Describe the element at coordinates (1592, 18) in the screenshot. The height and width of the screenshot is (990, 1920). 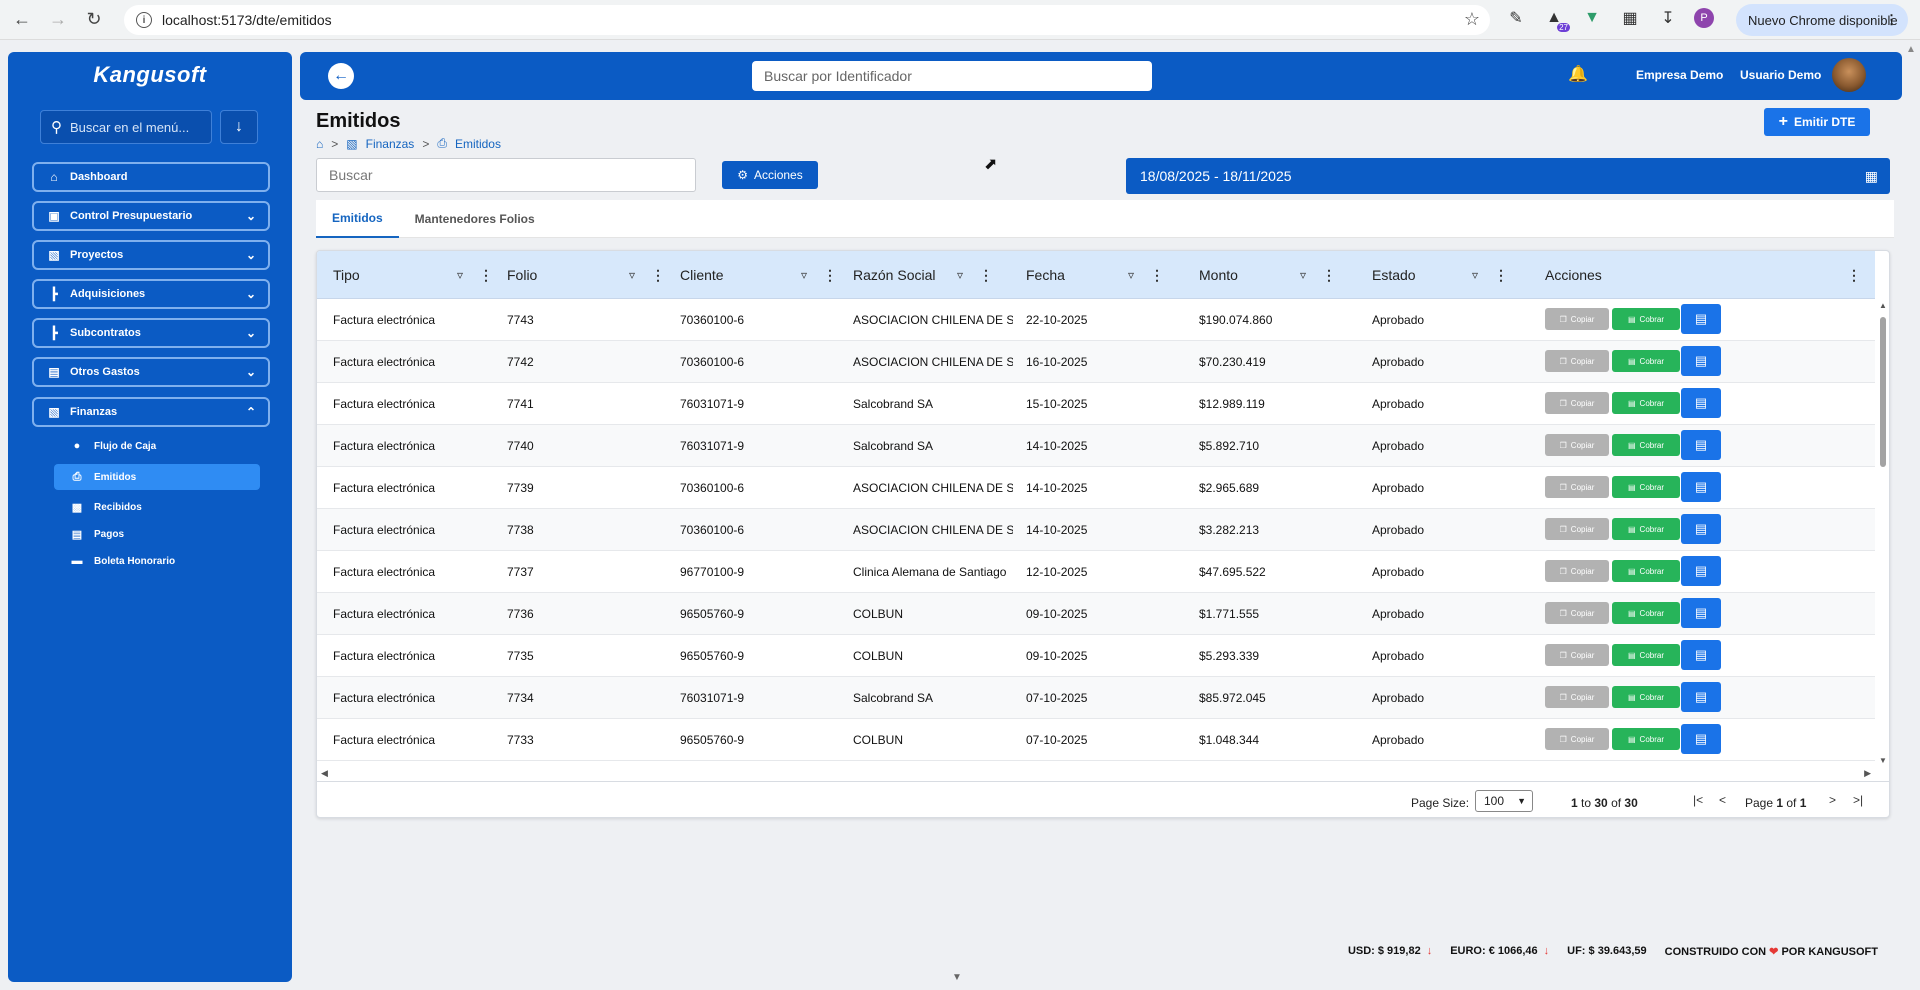
I see `vue-extension-icon: ▼` at that location.